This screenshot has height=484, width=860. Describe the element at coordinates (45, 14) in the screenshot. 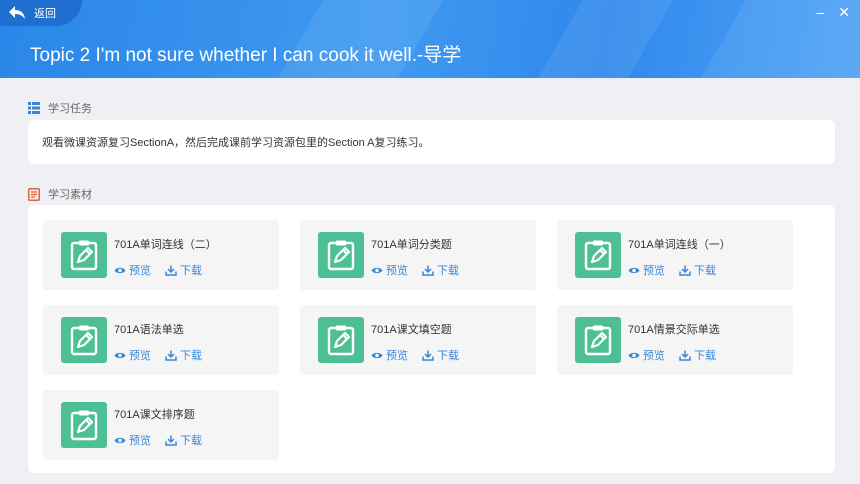

I see `back-label: 返回` at that location.